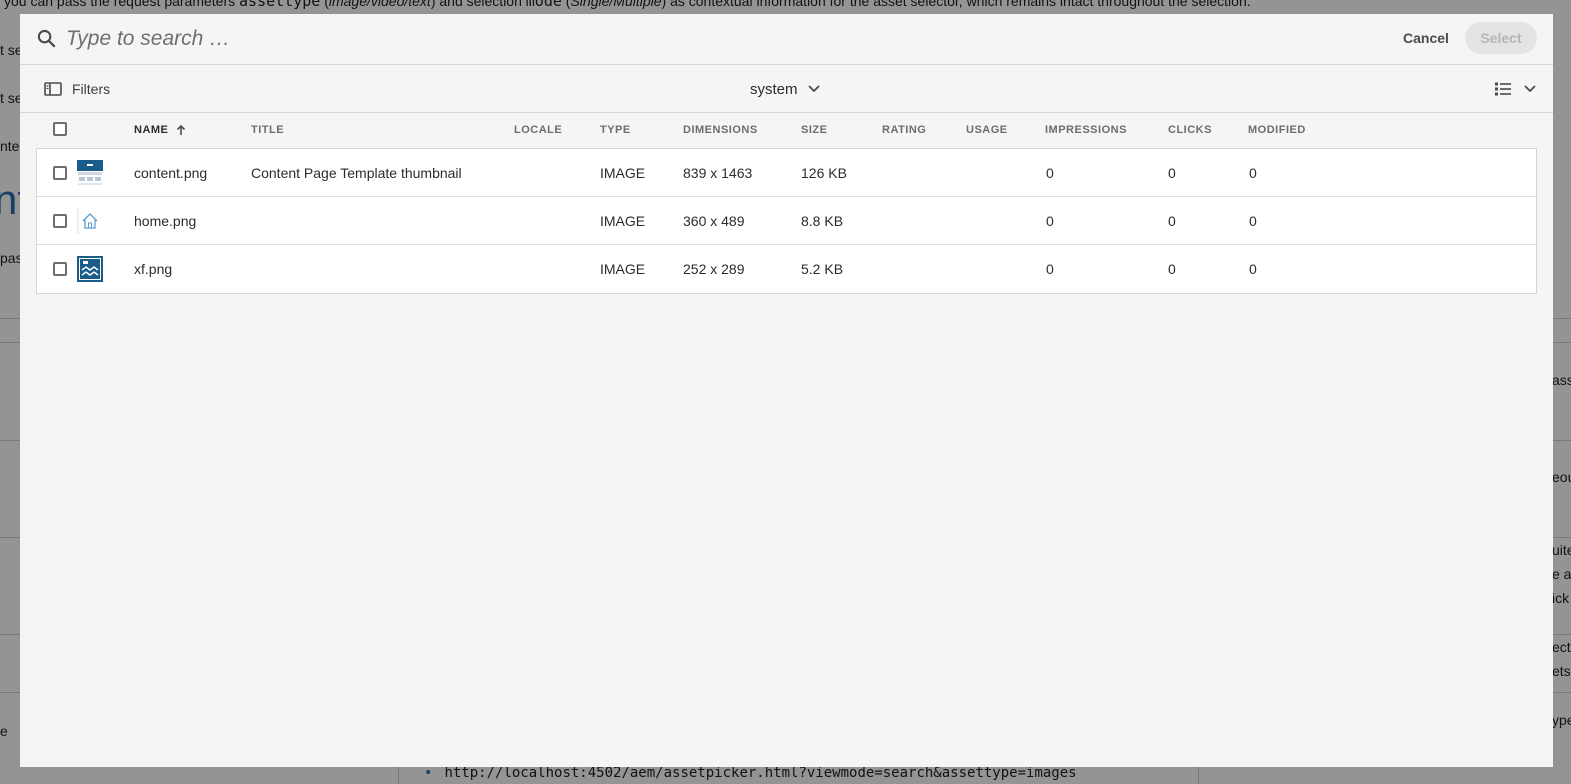 The height and width of the screenshot is (784, 1571). What do you see at coordinates (90, 269) in the screenshot?
I see `xf-thumbnail` at bounding box center [90, 269].